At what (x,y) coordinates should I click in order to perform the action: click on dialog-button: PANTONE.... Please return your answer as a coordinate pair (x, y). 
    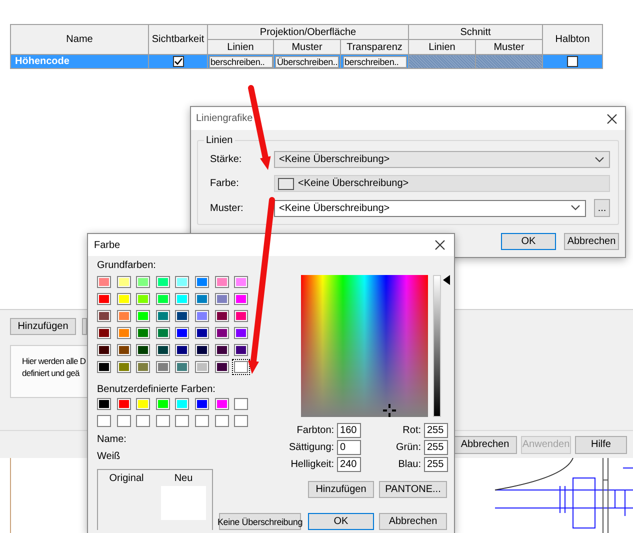
    Looking at the image, I should click on (413, 489).